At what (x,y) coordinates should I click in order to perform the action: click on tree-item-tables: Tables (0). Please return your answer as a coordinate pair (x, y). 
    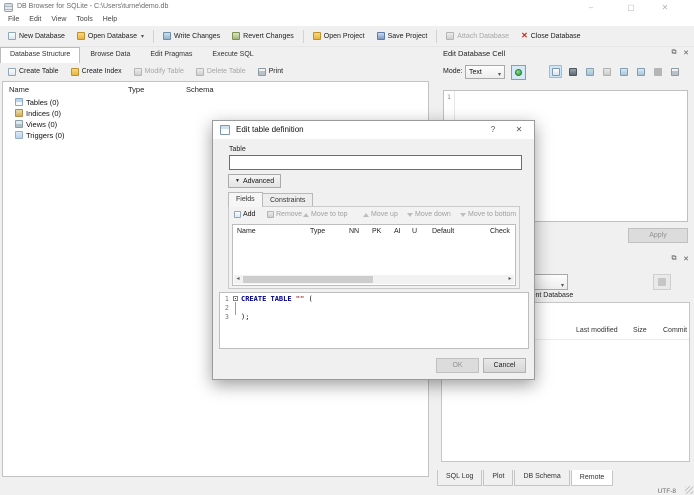
    Looking at the image, I should click on (215, 102).